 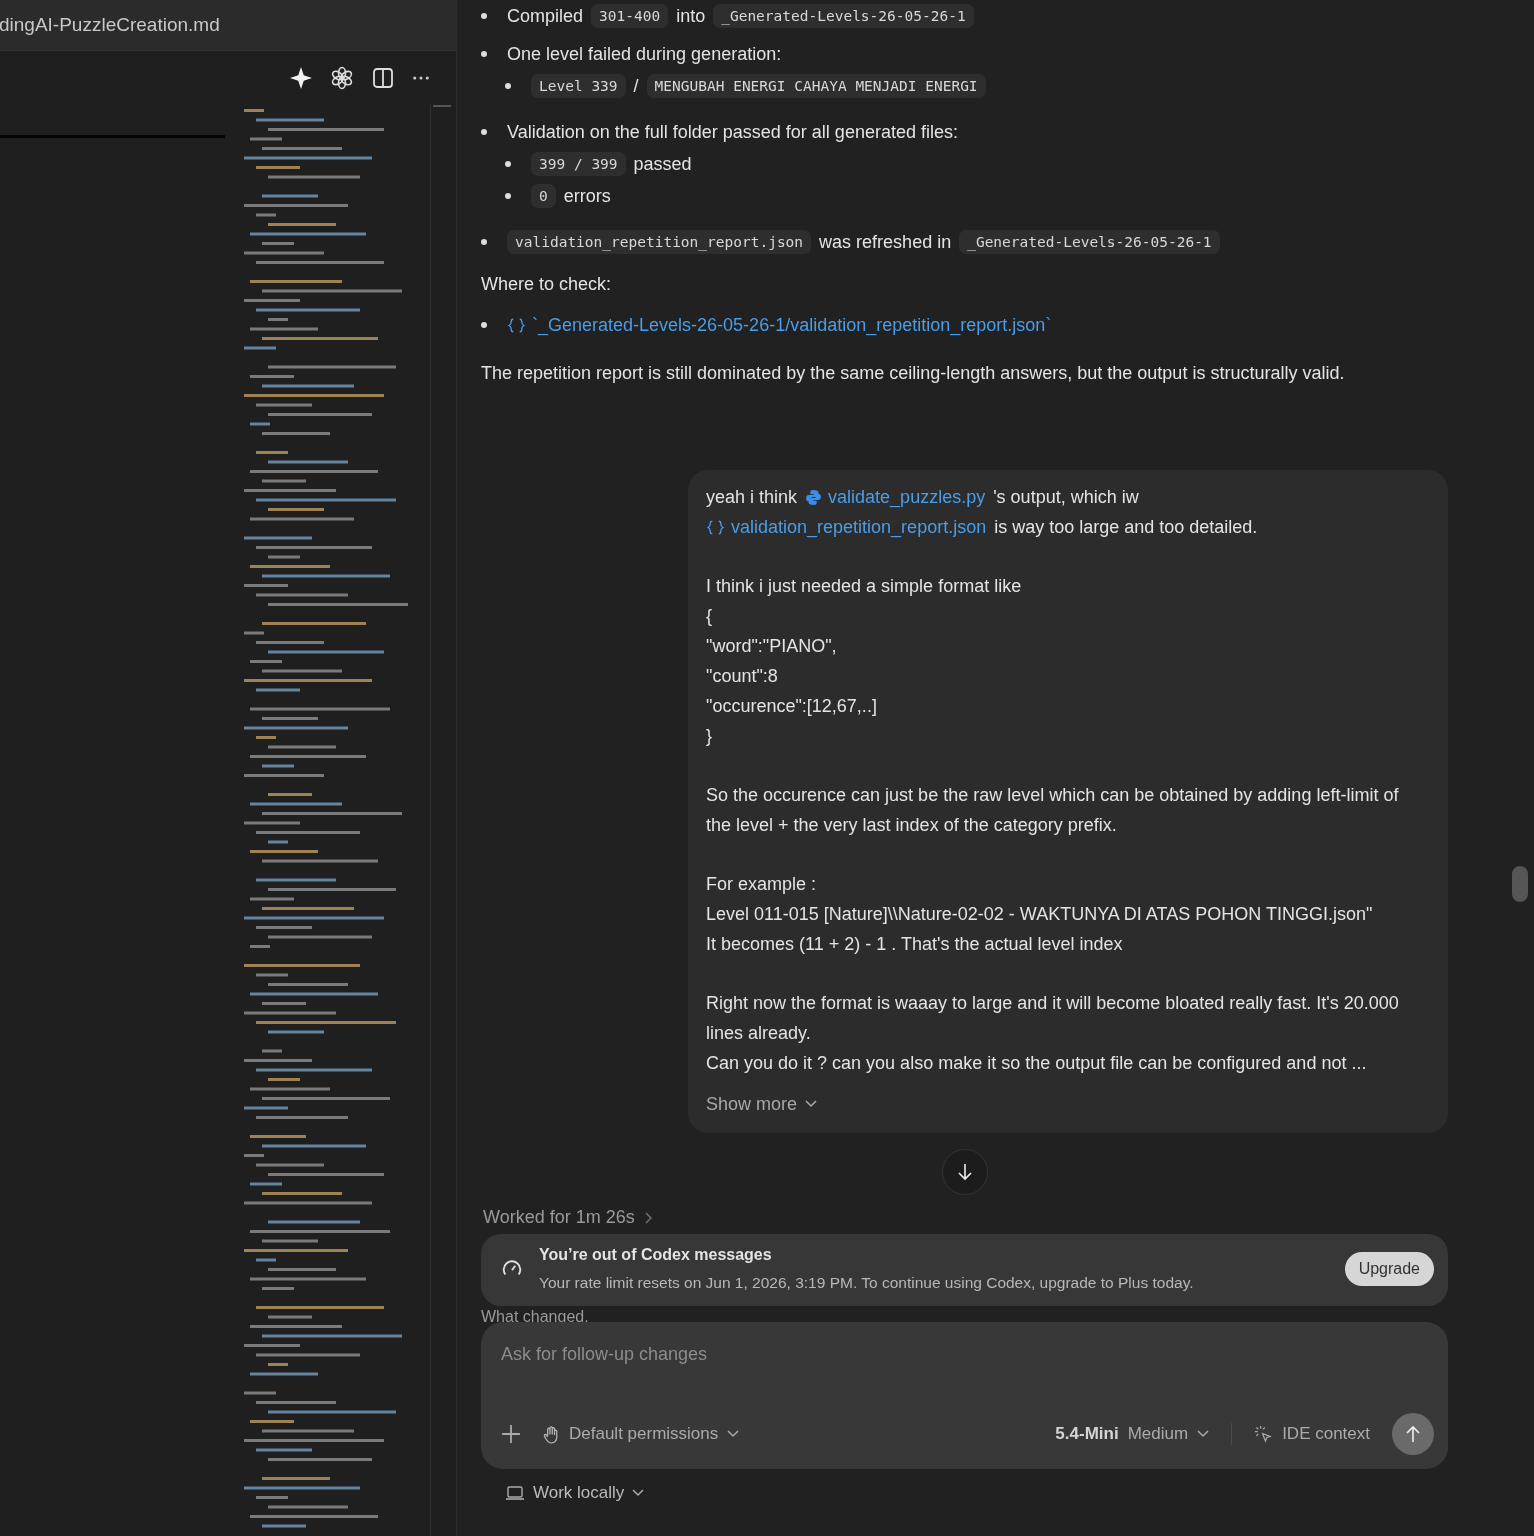 What do you see at coordinates (587, 196) in the screenshot?
I see `message-text: errors` at bounding box center [587, 196].